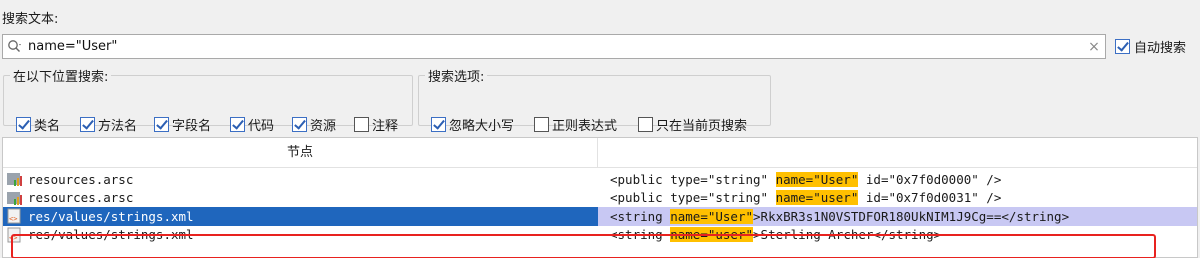 This screenshot has height=258, width=1200. What do you see at coordinates (118, 126) in the screenshot?
I see `option-label: 方法名` at bounding box center [118, 126].